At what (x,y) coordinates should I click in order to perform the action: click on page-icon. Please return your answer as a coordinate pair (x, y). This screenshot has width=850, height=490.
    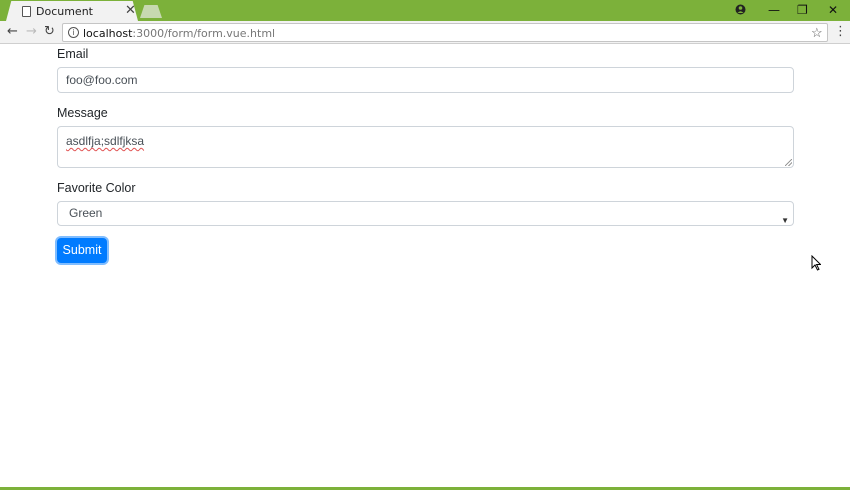
    Looking at the image, I should click on (26, 11).